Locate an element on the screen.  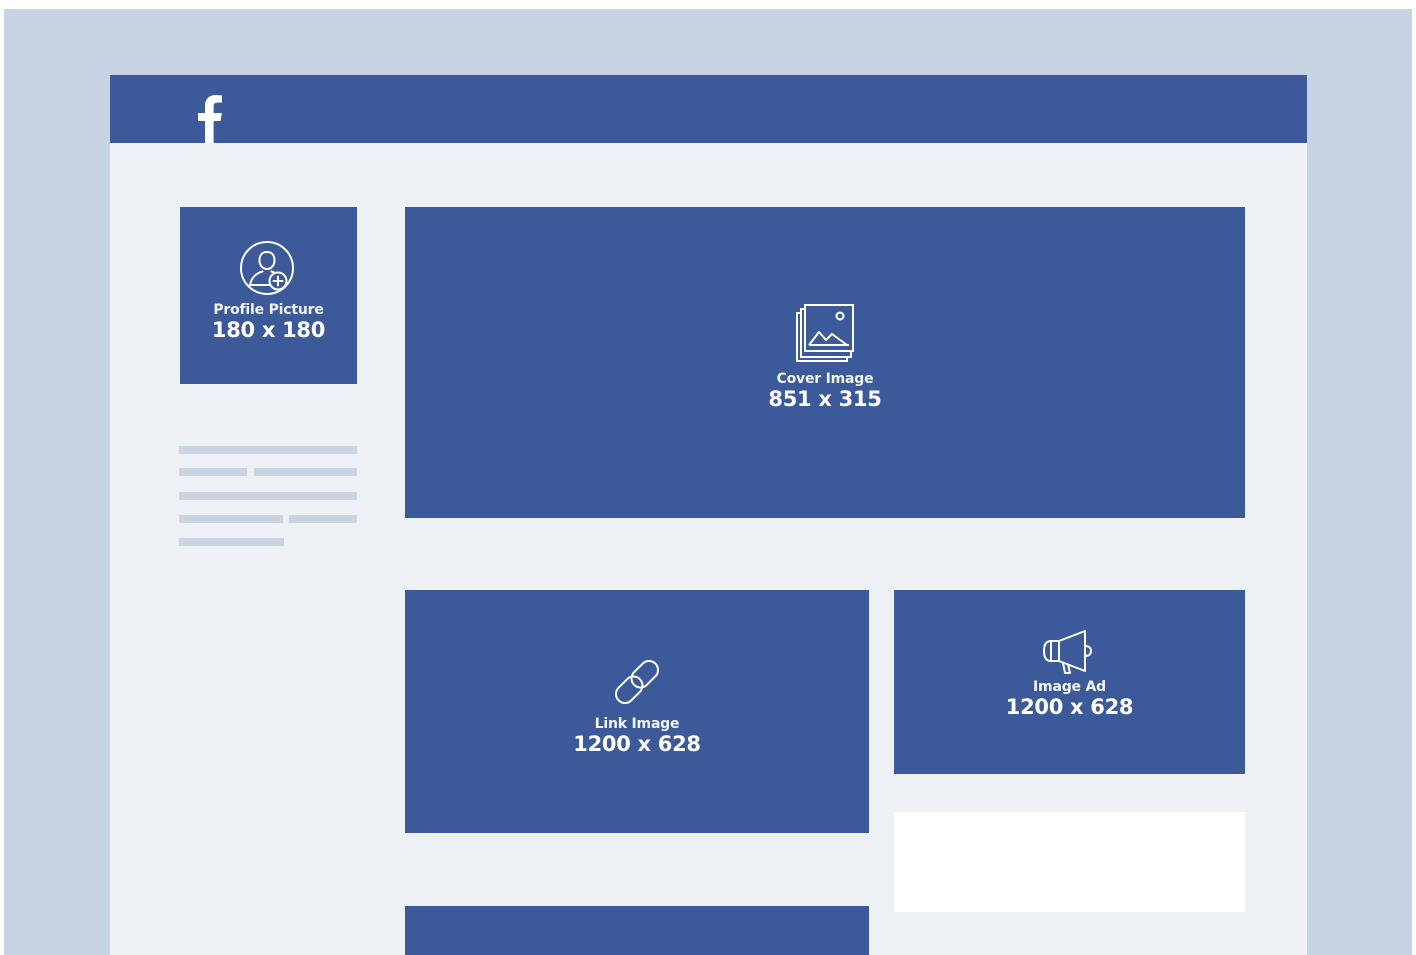
image-stack-icon is located at coordinates (825, 333).